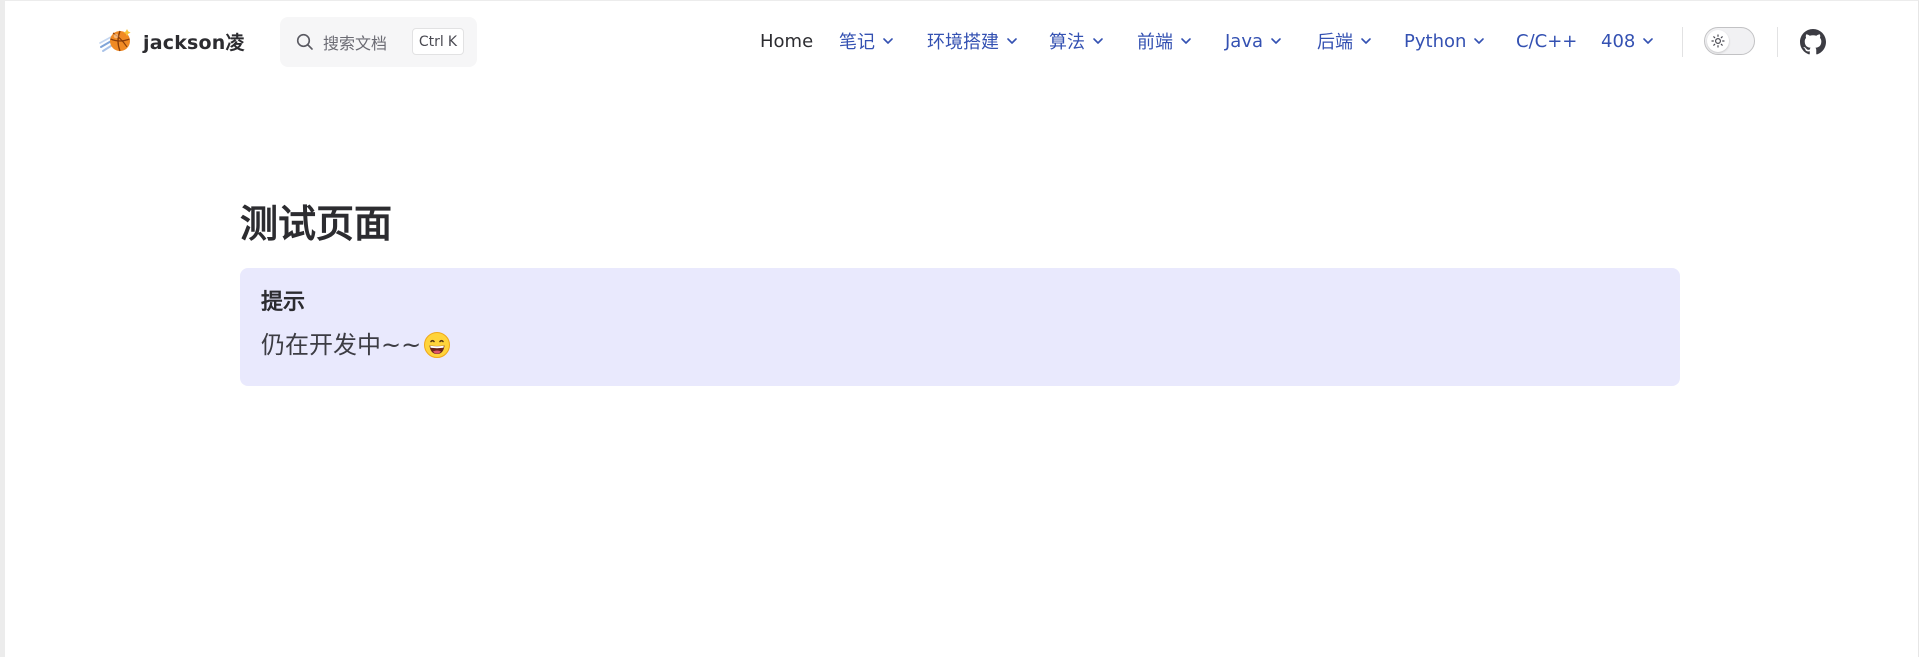 The width and height of the screenshot is (1920, 657). I want to click on nav-item-label: C/C++, so click(1547, 41).